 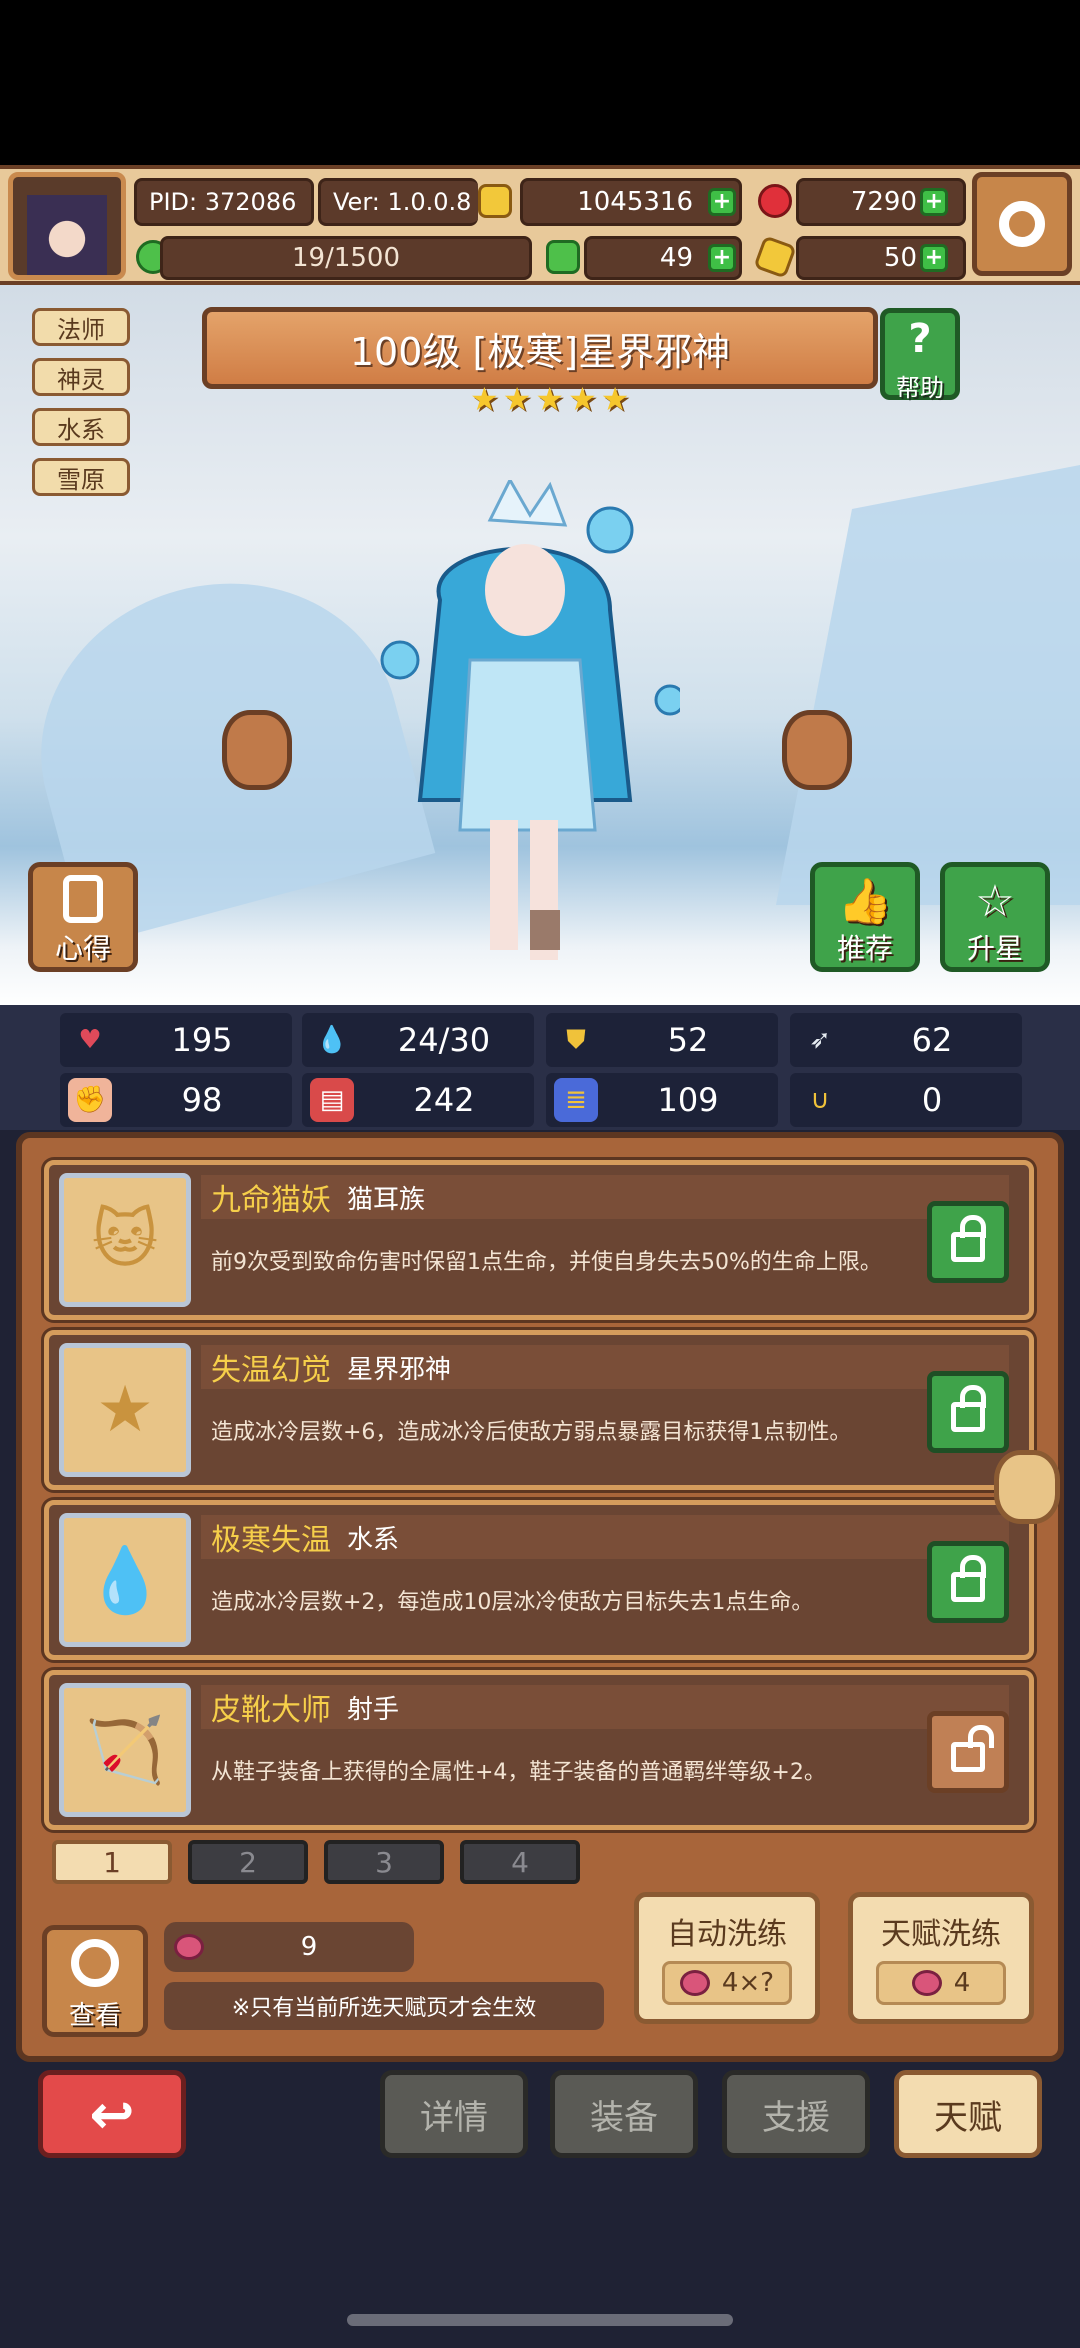 What do you see at coordinates (81, 427) in the screenshot?
I see `tag-water: 水系` at bounding box center [81, 427].